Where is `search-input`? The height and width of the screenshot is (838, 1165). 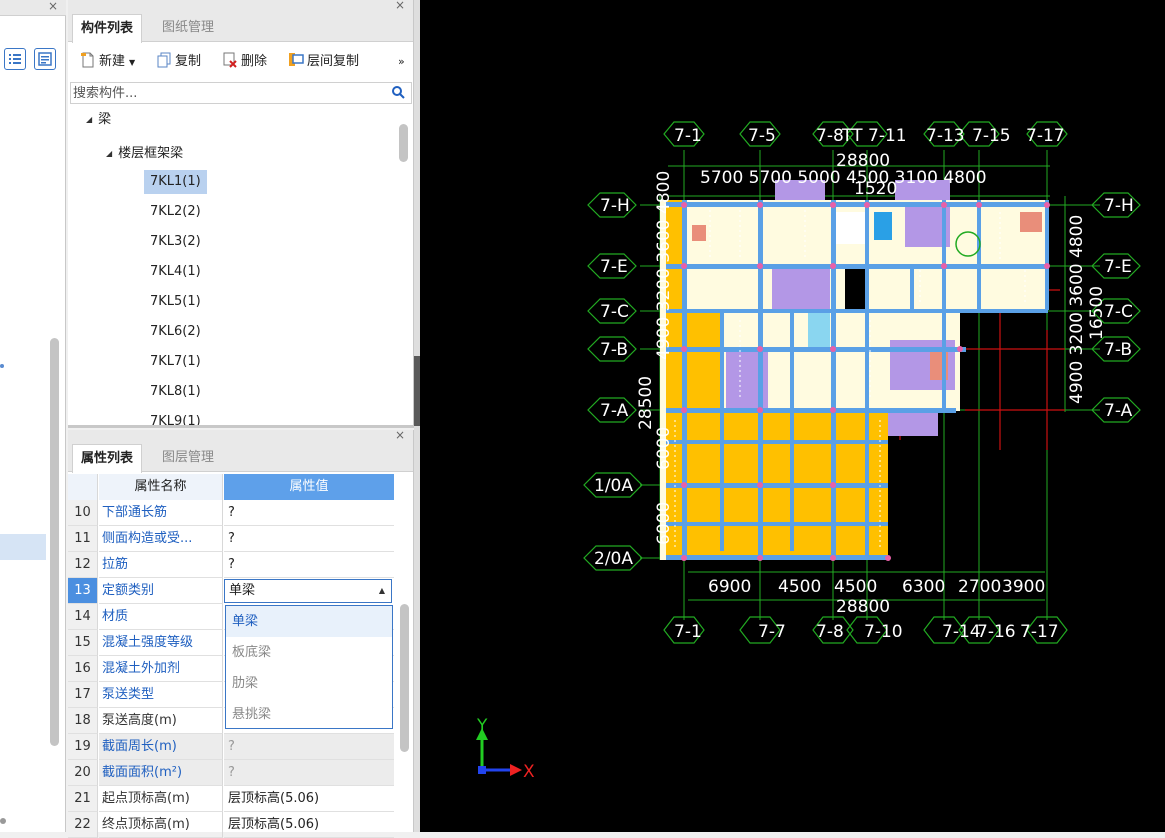
search-input is located at coordinates (221, 93).